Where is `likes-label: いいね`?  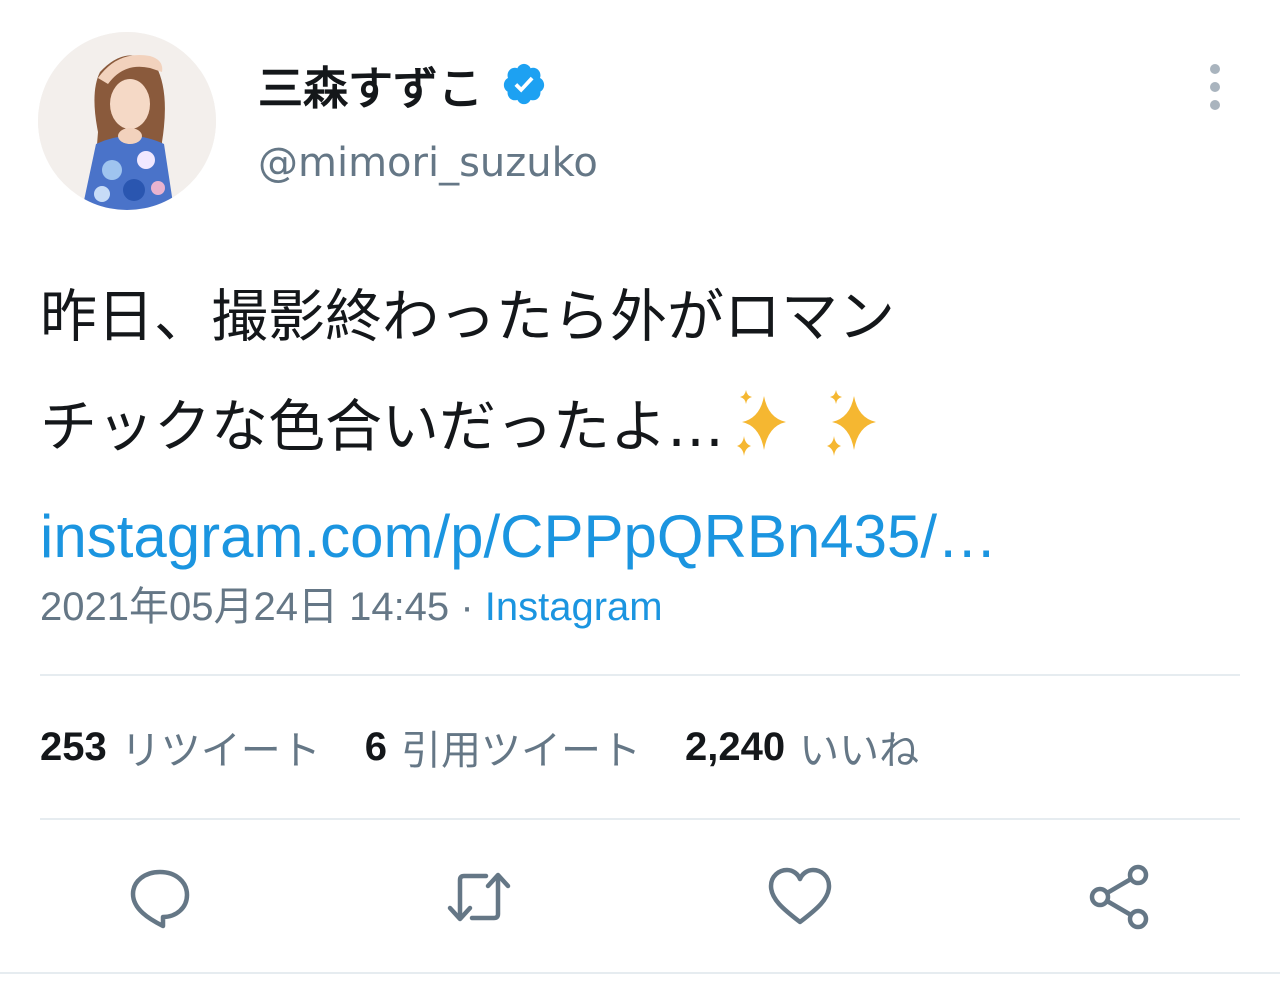
likes-label: いいね is located at coordinates (859, 751).